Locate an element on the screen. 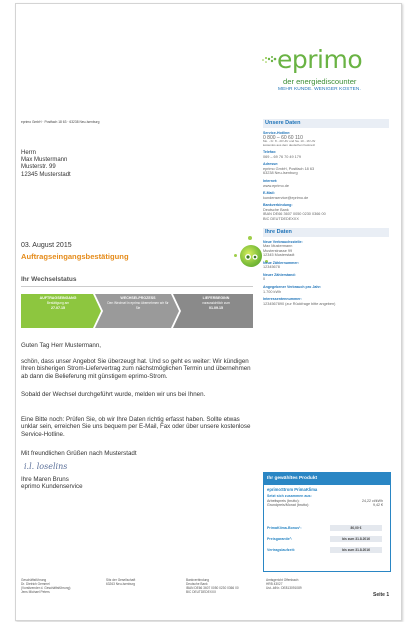 Image resolution: width=414 pixels, height=622 pixels. step-date: 27.07.15 is located at coordinates (58, 308).